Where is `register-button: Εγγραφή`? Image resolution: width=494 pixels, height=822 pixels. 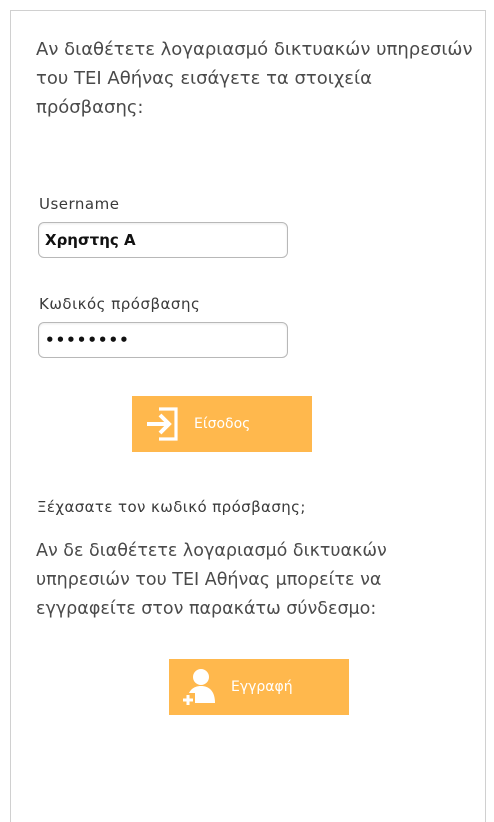 register-button: Εγγραφή is located at coordinates (259, 687).